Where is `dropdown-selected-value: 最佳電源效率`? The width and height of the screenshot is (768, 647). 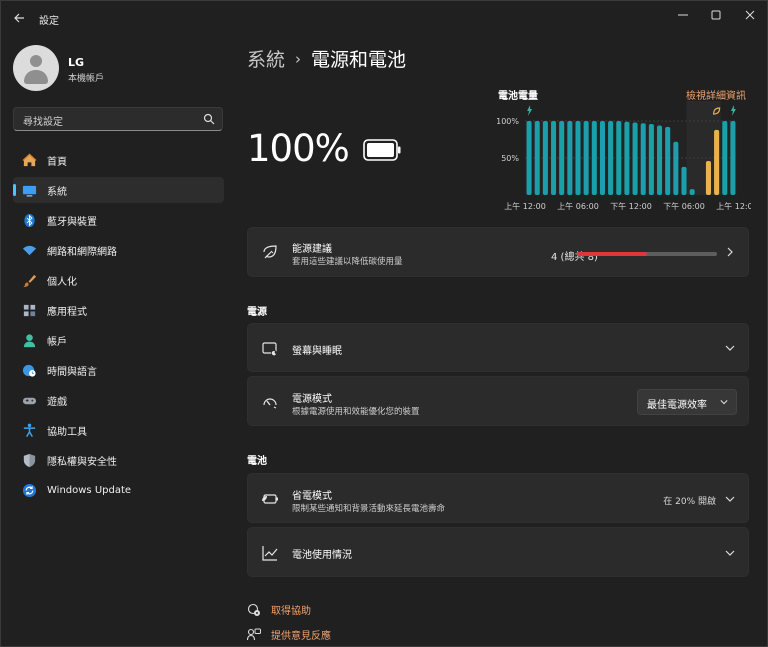
dropdown-selected-value: 最佳電源效率 is located at coordinates (677, 405).